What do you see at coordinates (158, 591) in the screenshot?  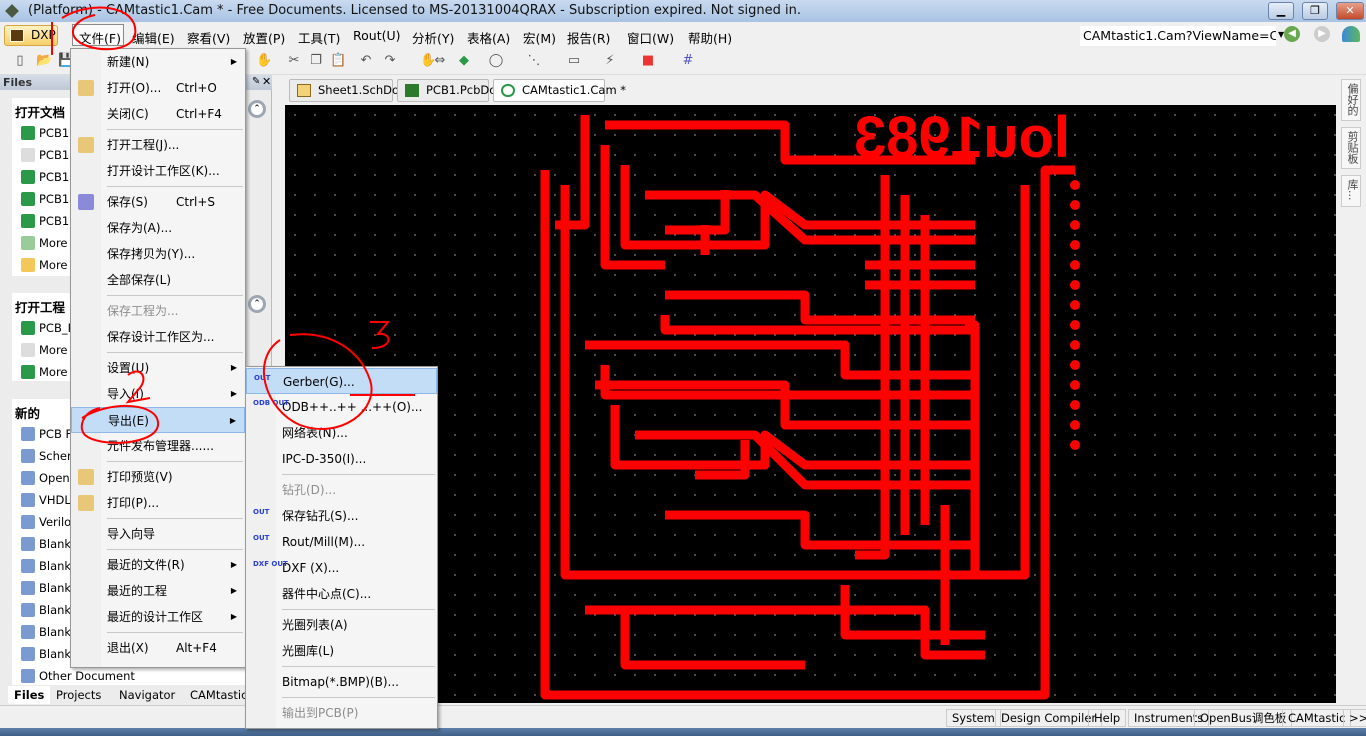 I see `menu-item-item: 最近的工程 ▶` at bounding box center [158, 591].